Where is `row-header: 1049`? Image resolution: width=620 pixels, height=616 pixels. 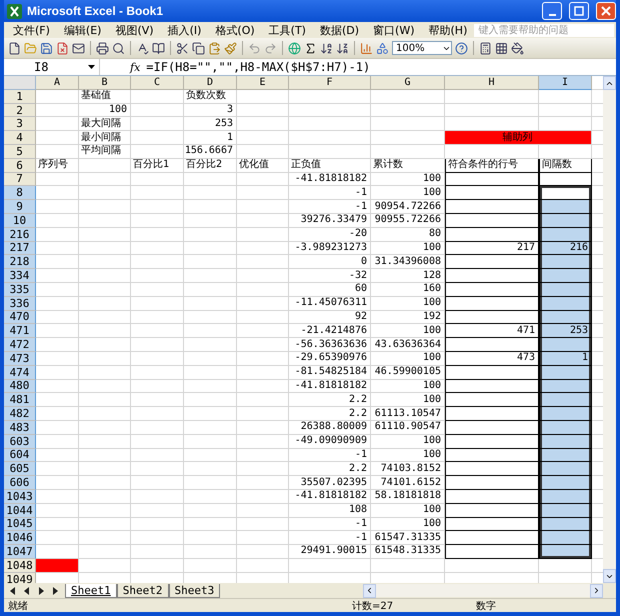 row-header: 1049 is located at coordinates (20, 577).